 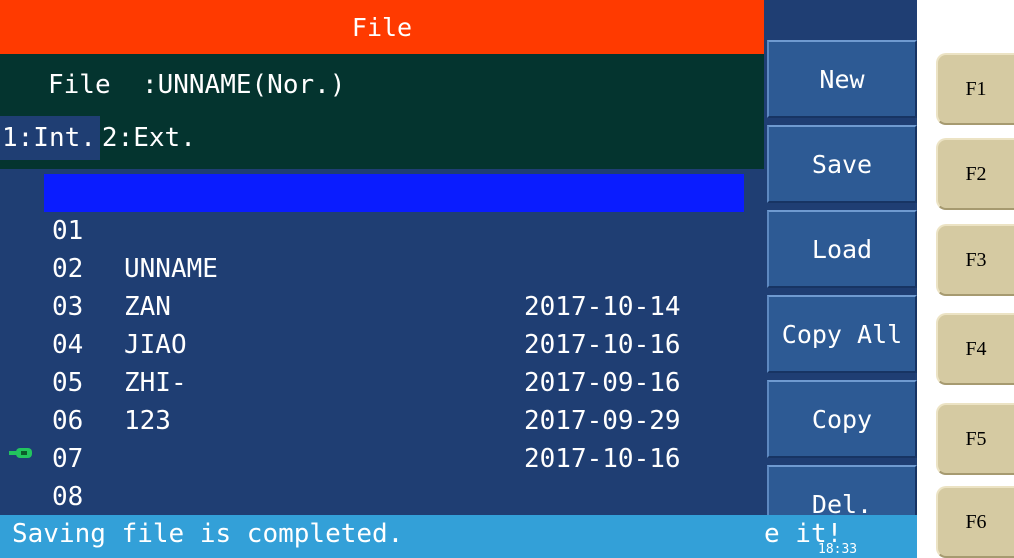 I want to click on new-button: New, so click(x=842, y=79).